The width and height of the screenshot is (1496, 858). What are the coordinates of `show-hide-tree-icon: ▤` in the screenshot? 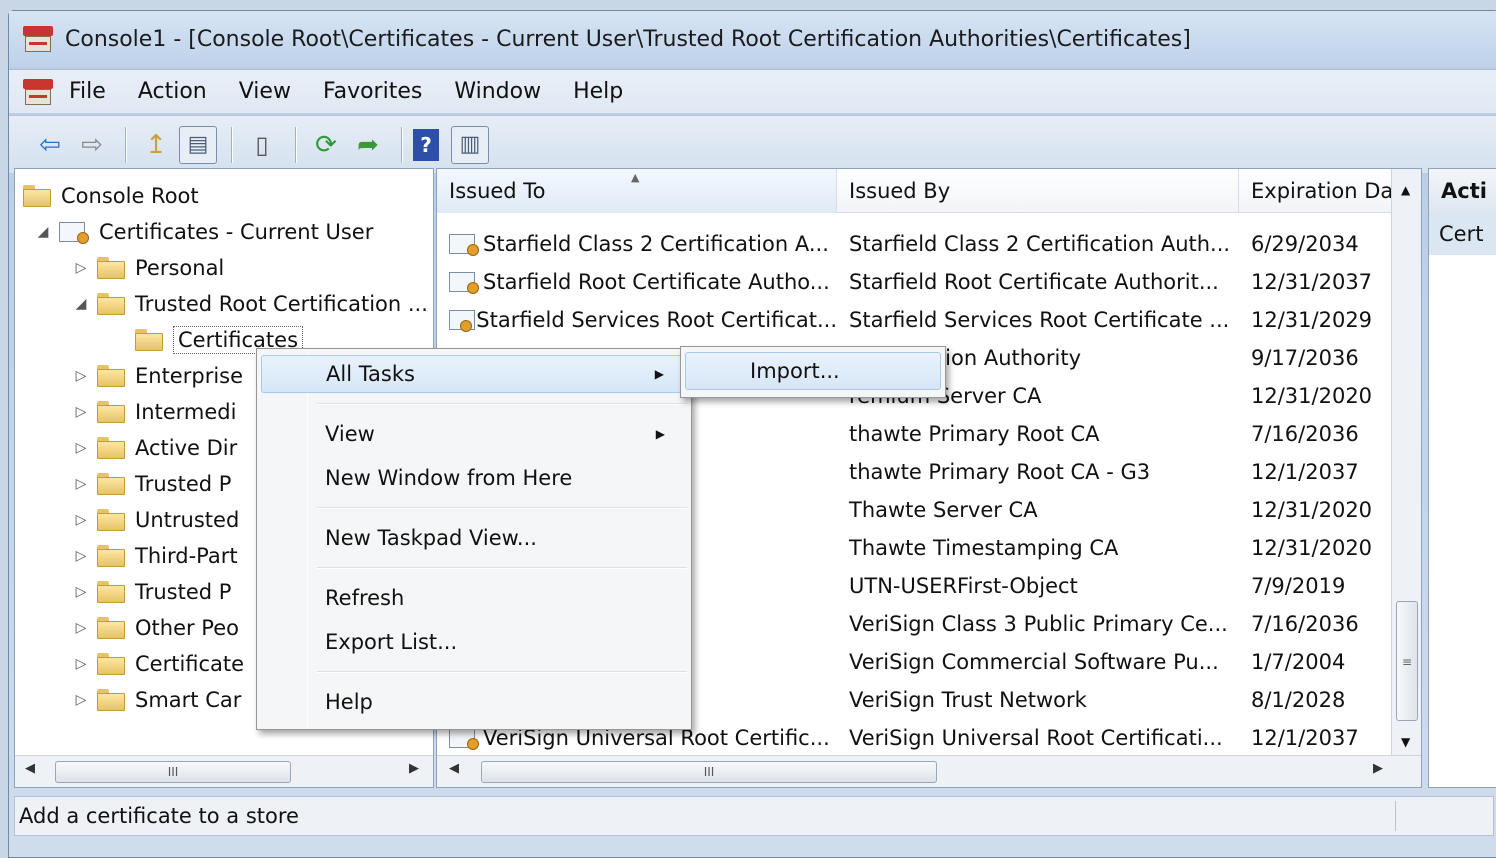 It's located at (198, 144).